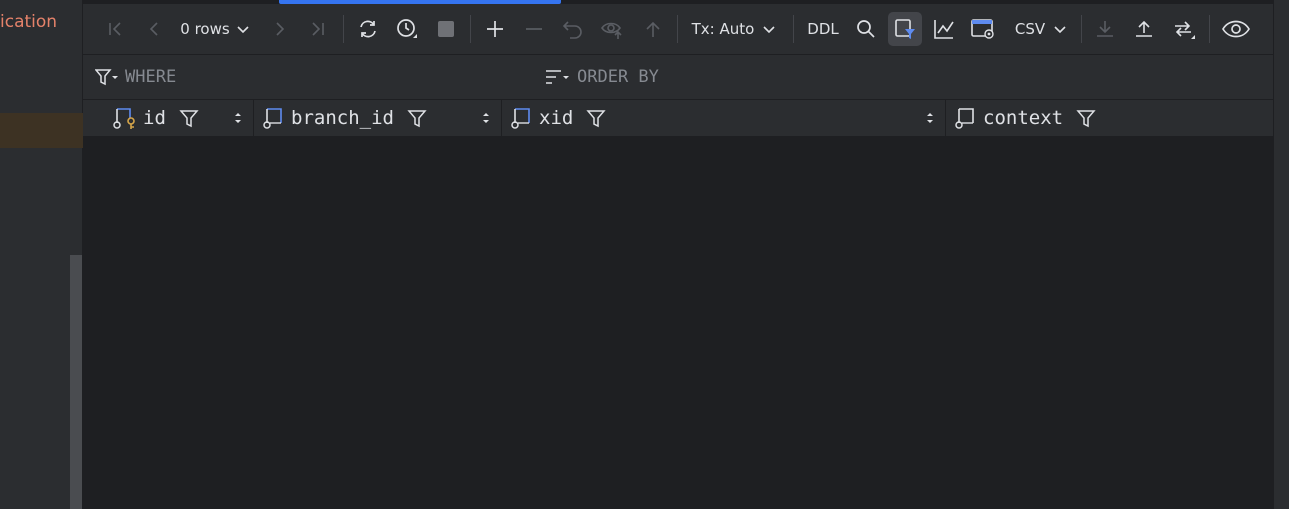 This screenshot has width=1289, height=509. What do you see at coordinates (1023, 118) in the screenshot?
I see `column-name: context` at bounding box center [1023, 118].